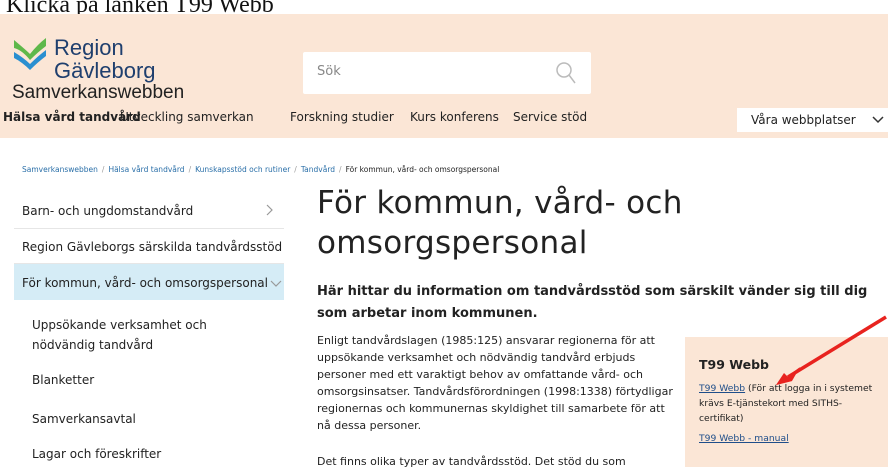  Describe the element at coordinates (447, 73) in the screenshot. I see `search-input: Sök` at that location.